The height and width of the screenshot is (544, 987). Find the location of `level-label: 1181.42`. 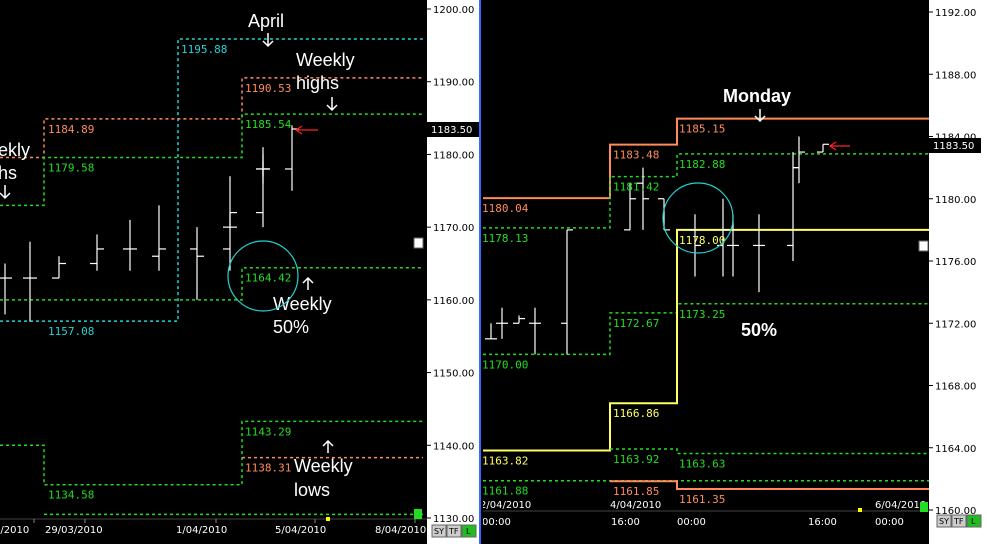

level-label: 1181.42 is located at coordinates (636, 187).